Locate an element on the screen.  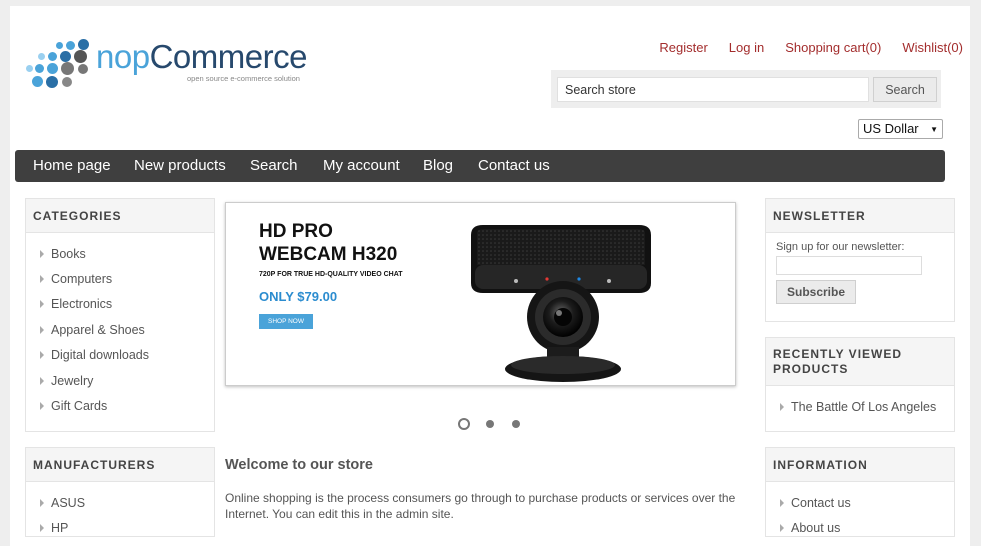
nav-search: Search is located at coordinates (274, 165).